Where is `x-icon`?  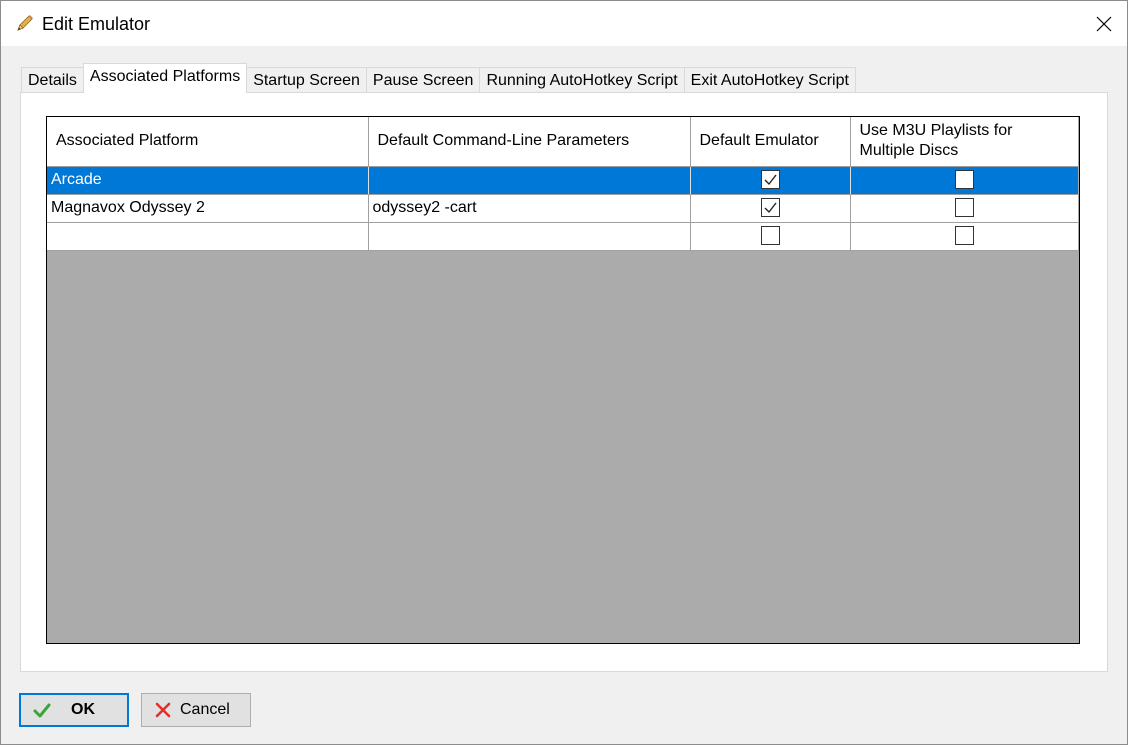
x-icon is located at coordinates (163, 710).